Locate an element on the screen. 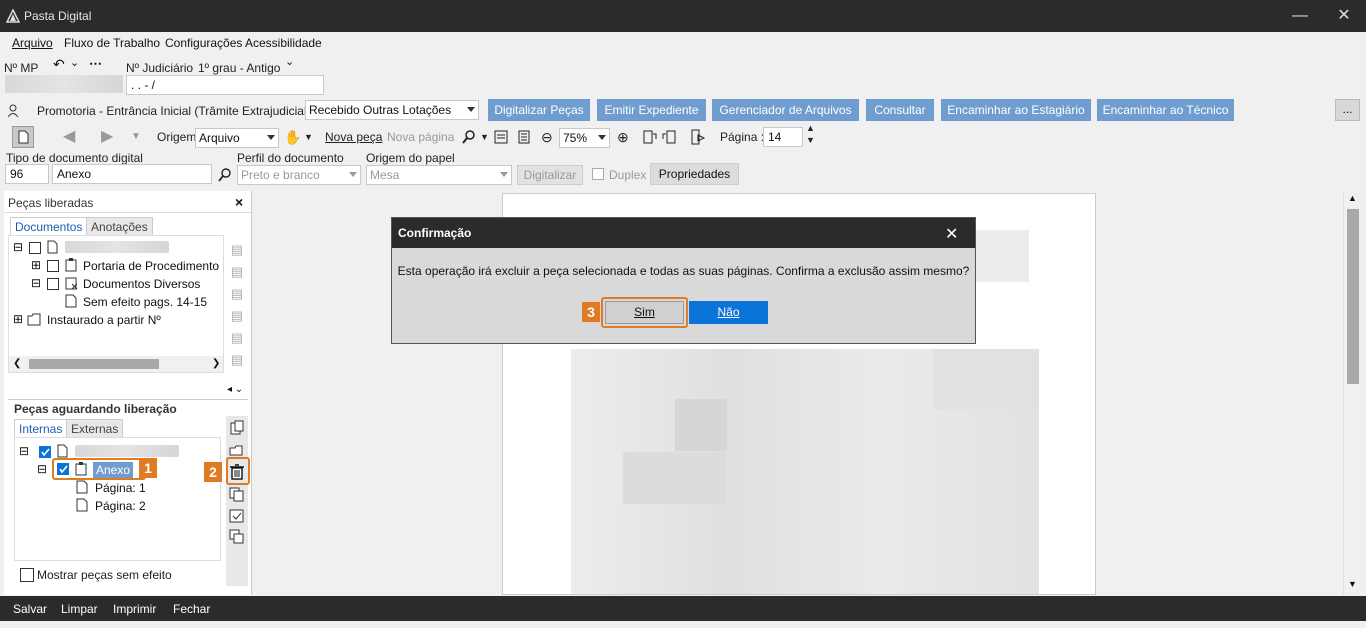 This screenshot has width=1366, height=628. imprimir-button: Imprimir is located at coordinates (134, 609).